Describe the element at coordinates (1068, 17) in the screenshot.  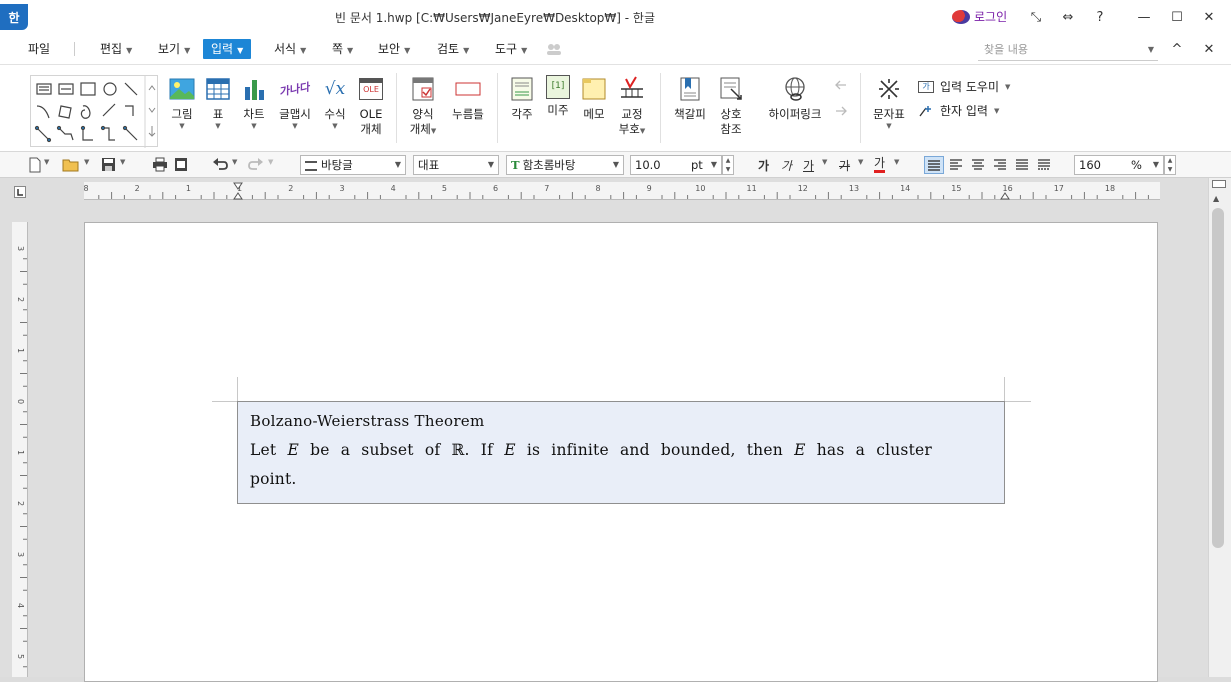
I see `resize-width-icon: ⇔` at that location.